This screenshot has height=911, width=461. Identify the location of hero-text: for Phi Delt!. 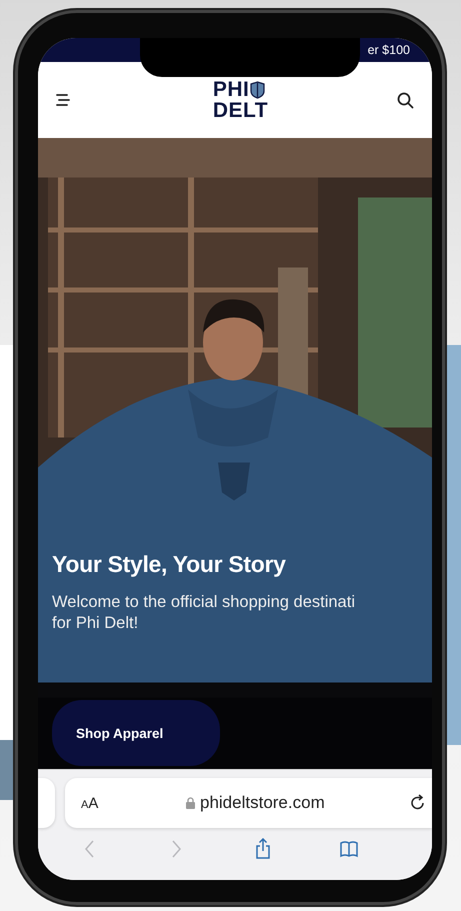
(95, 623).